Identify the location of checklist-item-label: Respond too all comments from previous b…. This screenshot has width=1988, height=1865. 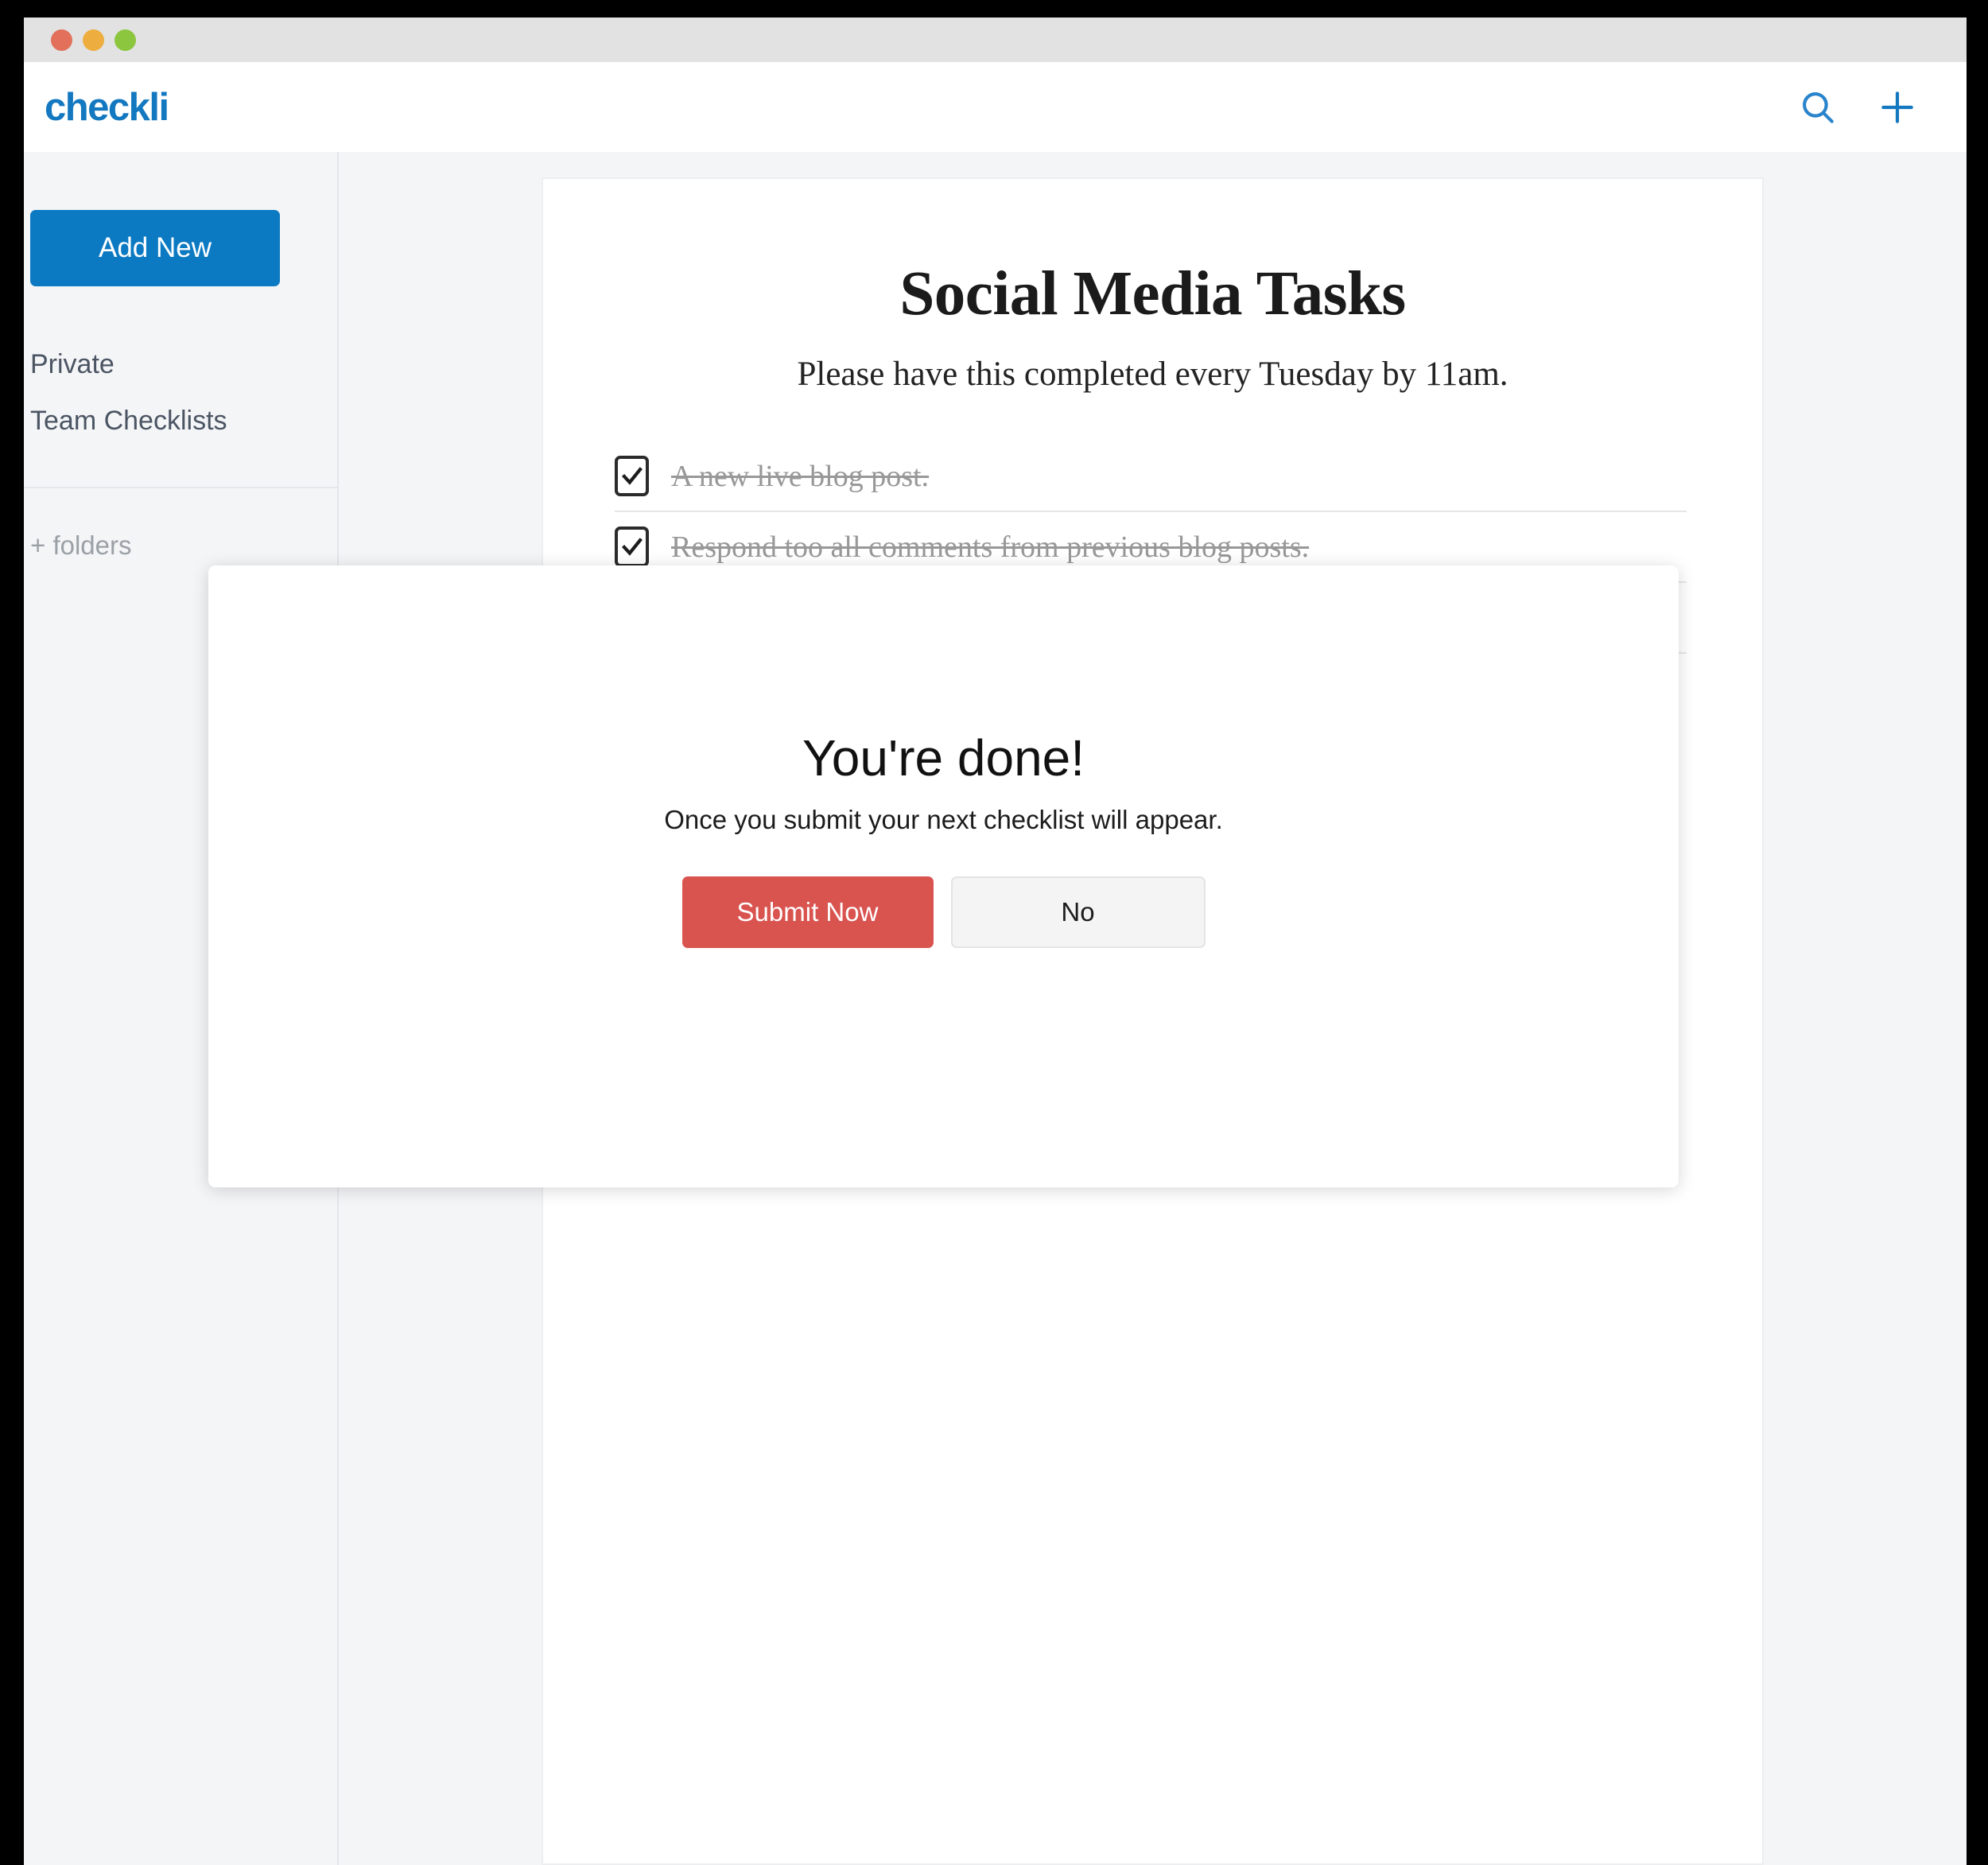
(990, 547).